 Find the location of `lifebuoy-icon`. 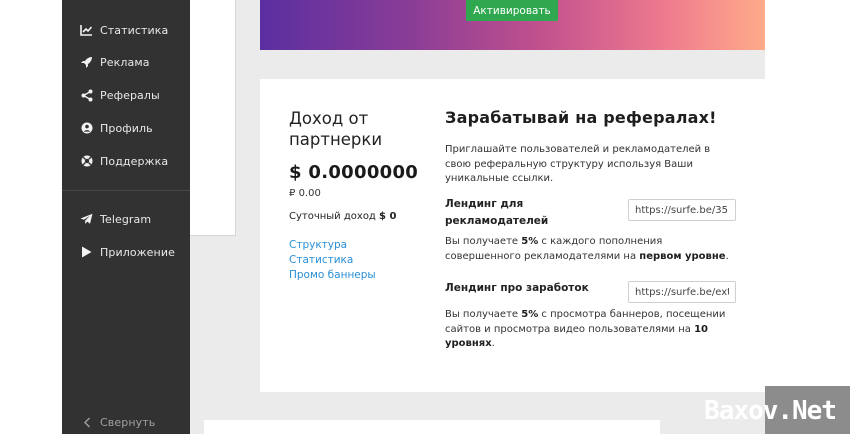

lifebuoy-icon is located at coordinates (86, 161).